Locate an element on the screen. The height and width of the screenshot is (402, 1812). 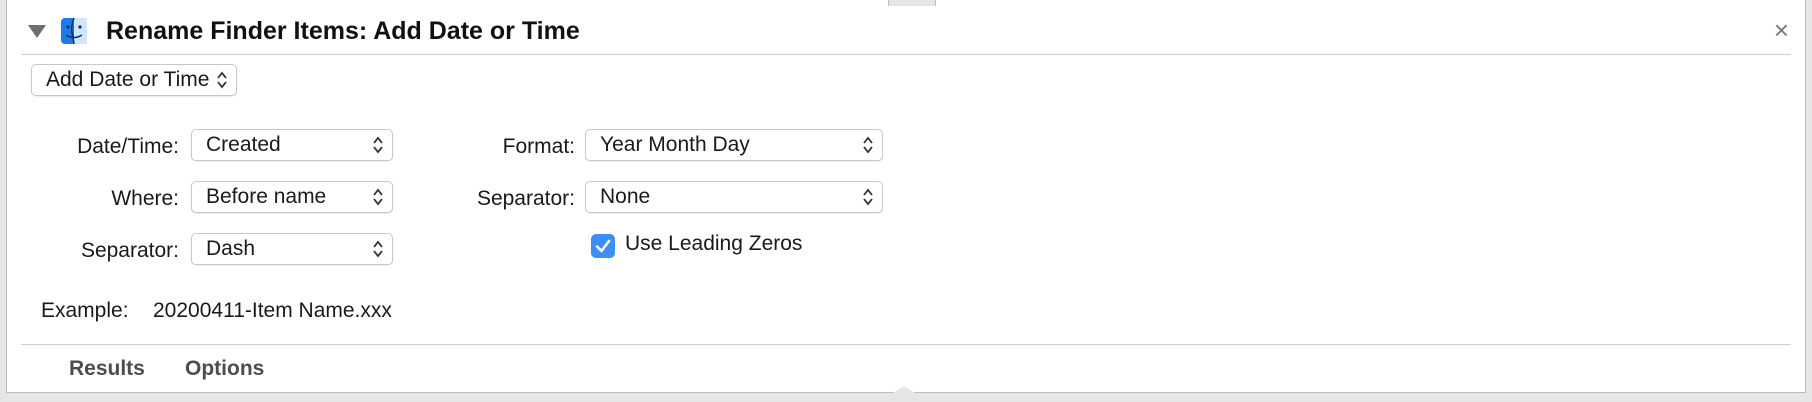
tab-results: Results is located at coordinates (107, 369).